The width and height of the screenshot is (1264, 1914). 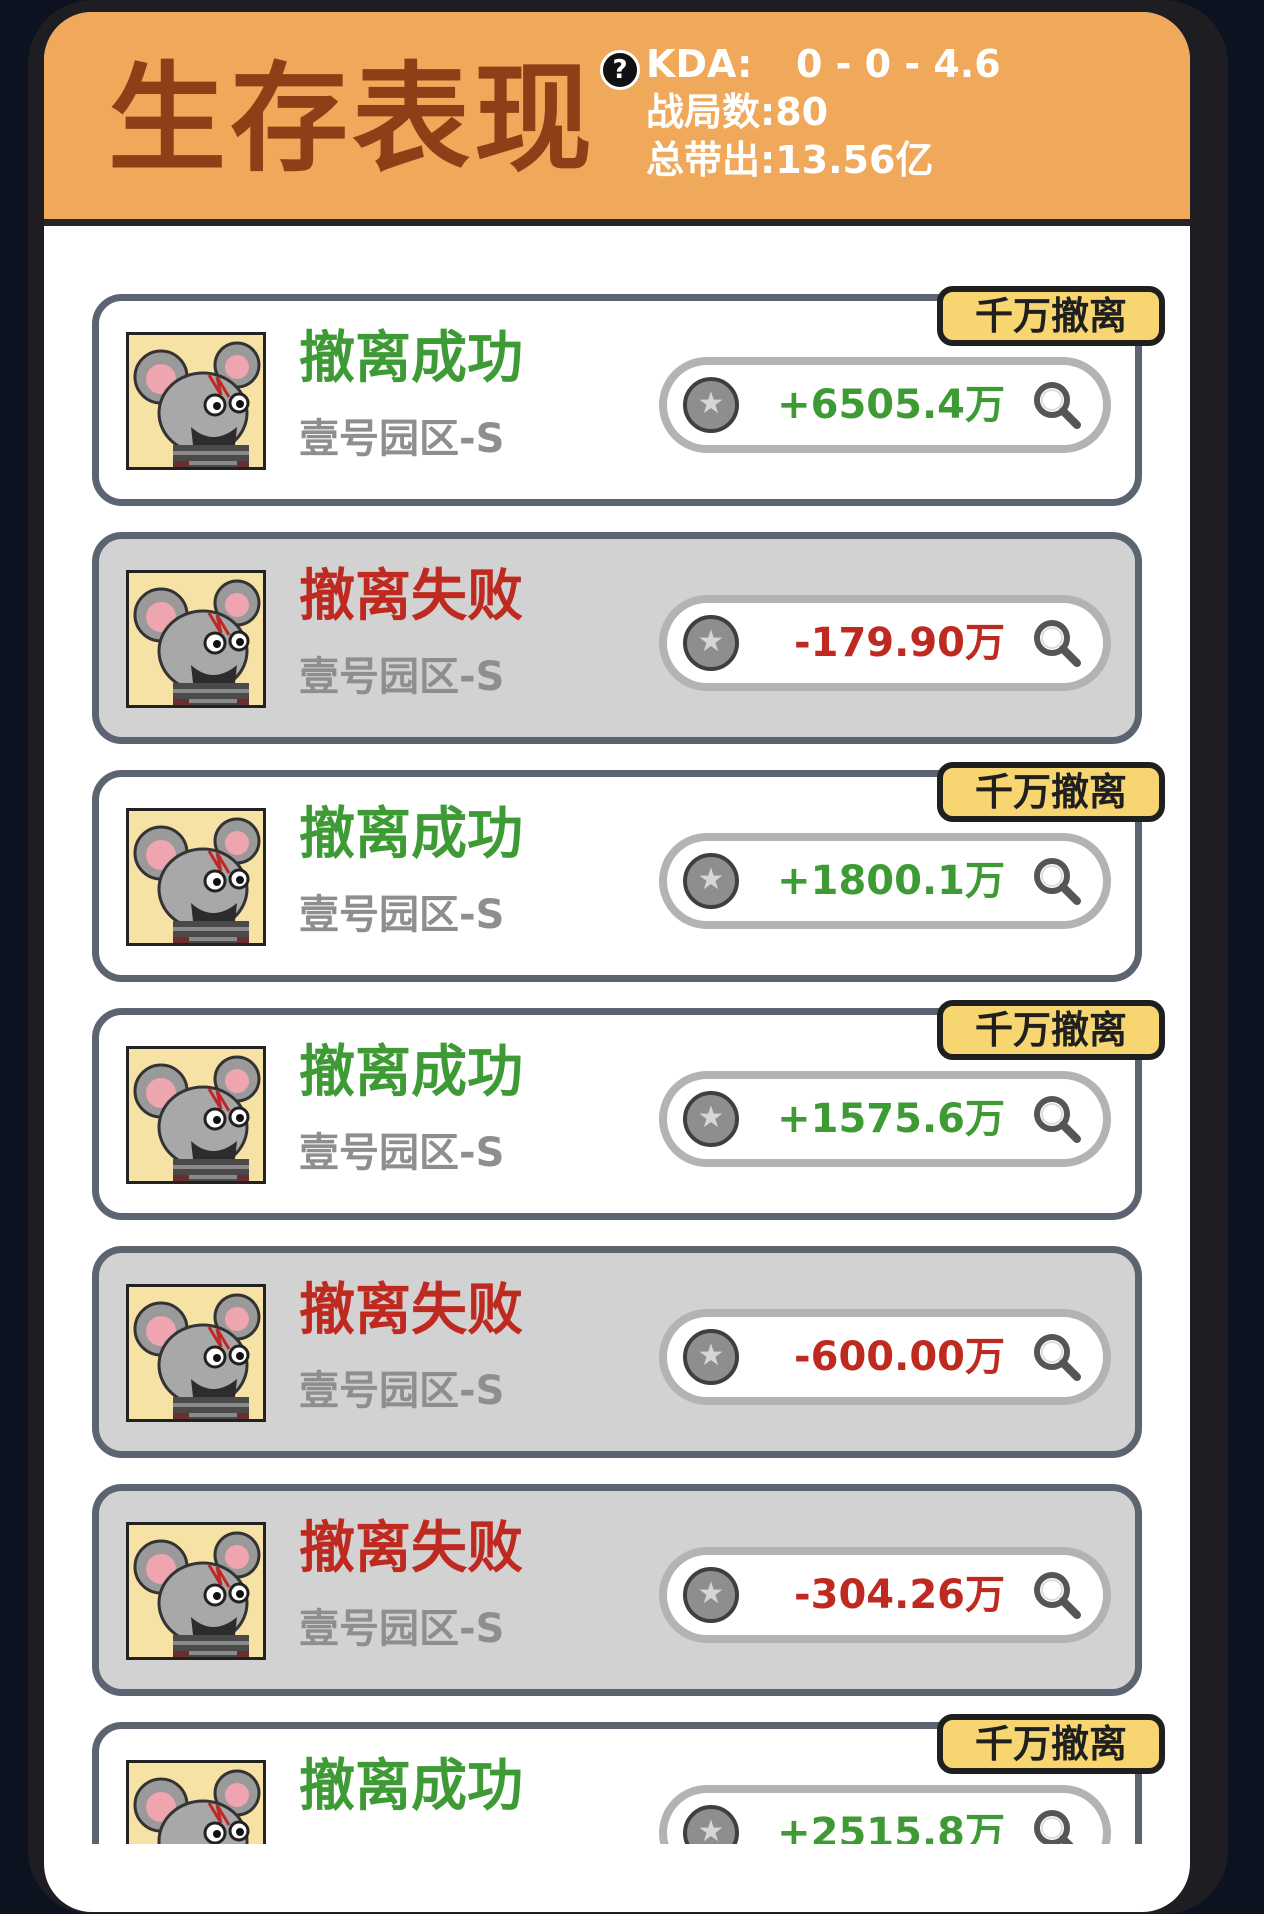 What do you see at coordinates (628, 1110) in the screenshot?
I see `record-card-4: 撤离成功 壹号园区-S +1575.6万 千万撤离` at bounding box center [628, 1110].